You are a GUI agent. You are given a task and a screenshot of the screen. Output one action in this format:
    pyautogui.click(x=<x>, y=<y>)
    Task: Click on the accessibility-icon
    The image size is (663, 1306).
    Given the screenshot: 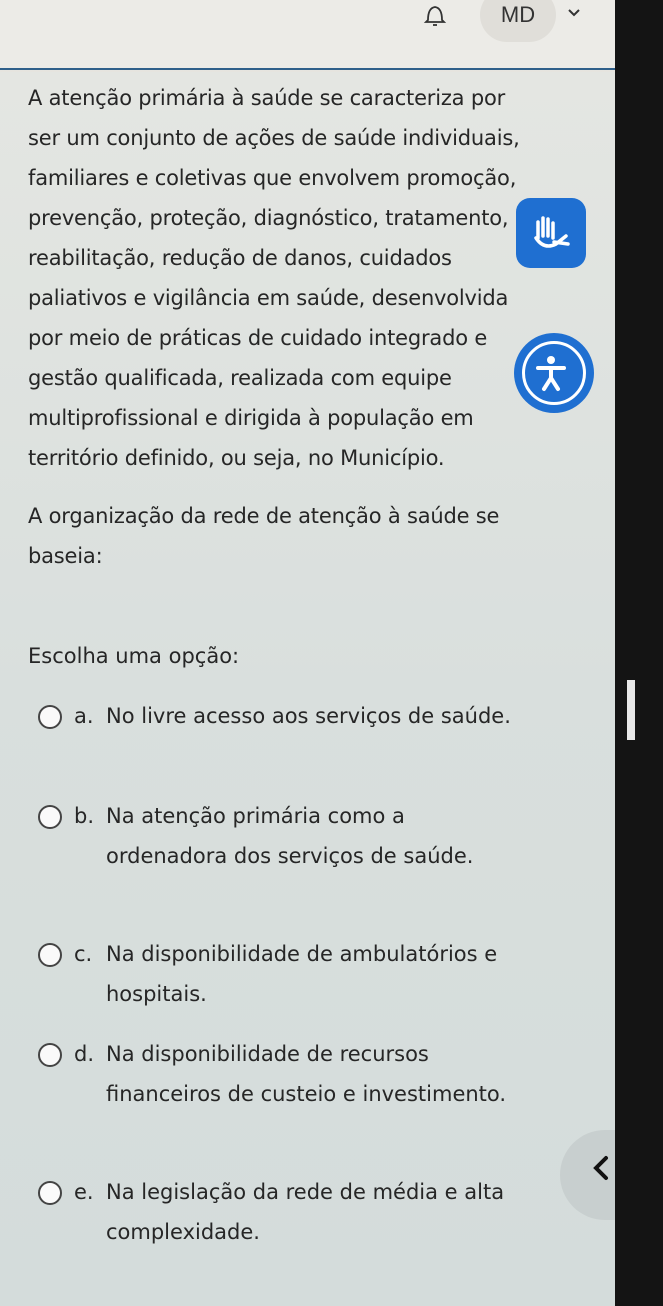 What is the action you would take?
    pyautogui.click(x=551, y=373)
    